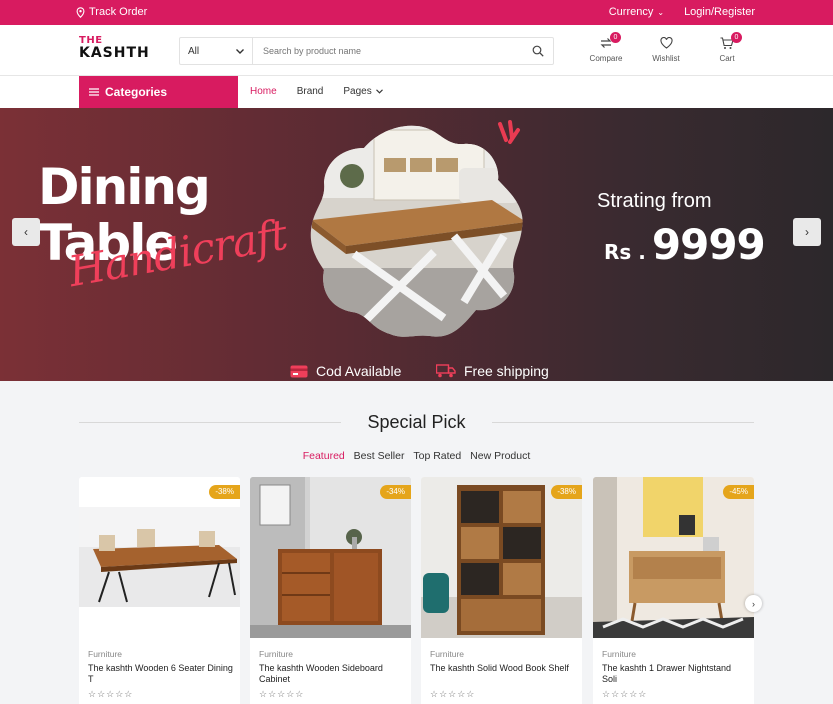 The width and height of the screenshot is (833, 704). I want to click on product-name: The kashth 1 Drawer Nightstand Soli, so click(675, 674).